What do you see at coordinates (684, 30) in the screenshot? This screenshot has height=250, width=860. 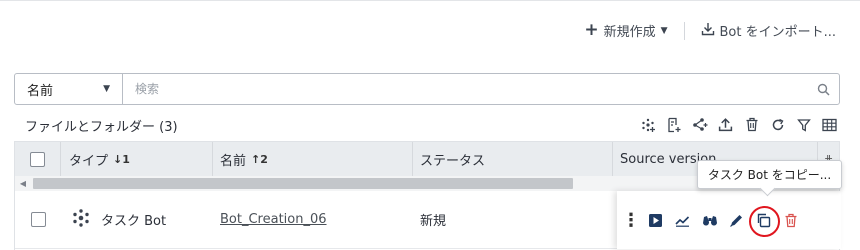 I see `action-separator` at bounding box center [684, 30].